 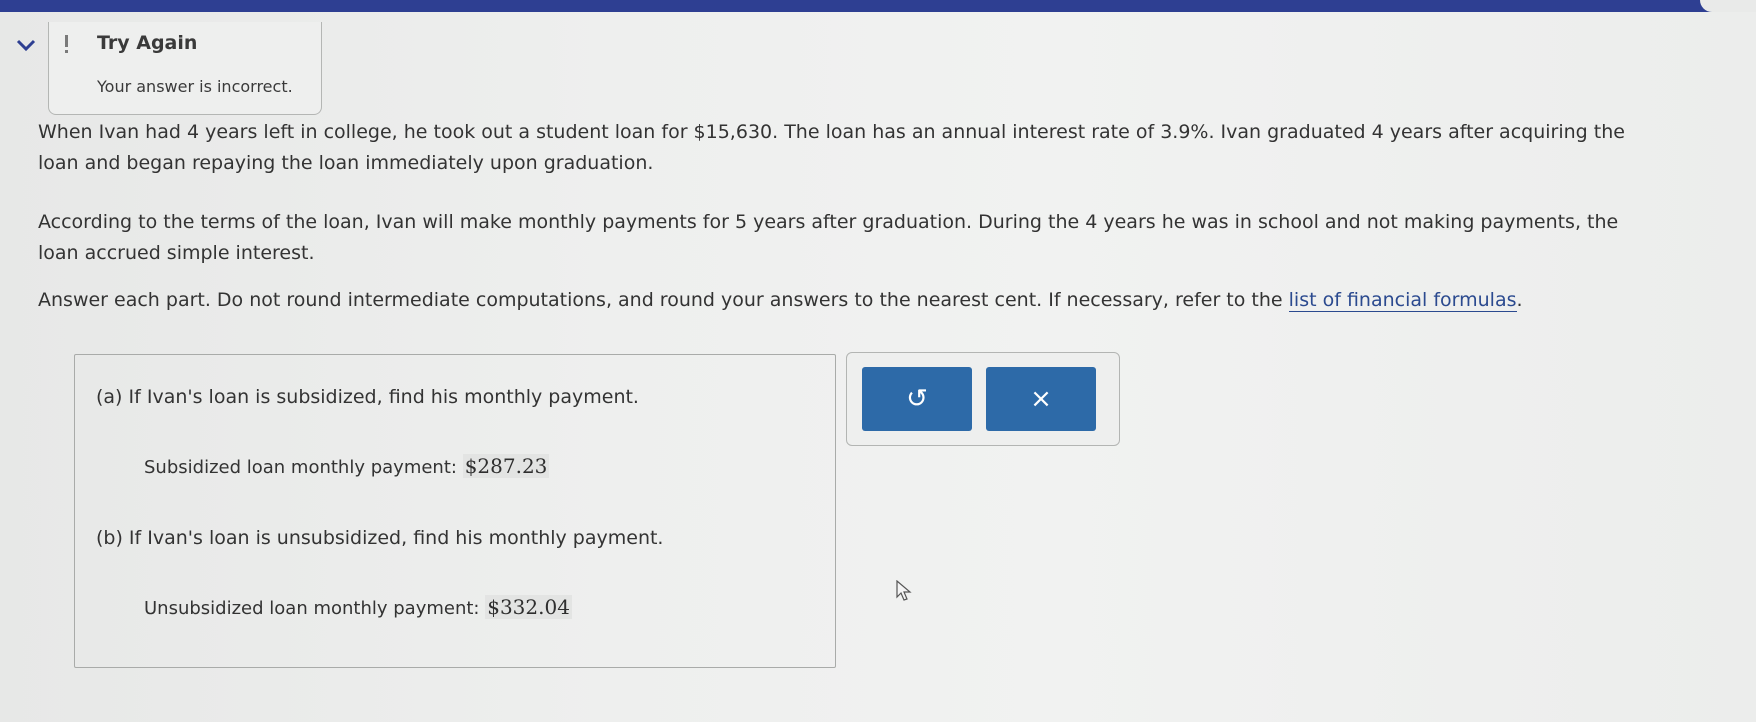 I want to click on part-a-label: Subsidized loan monthly payment:, so click(x=300, y=467).